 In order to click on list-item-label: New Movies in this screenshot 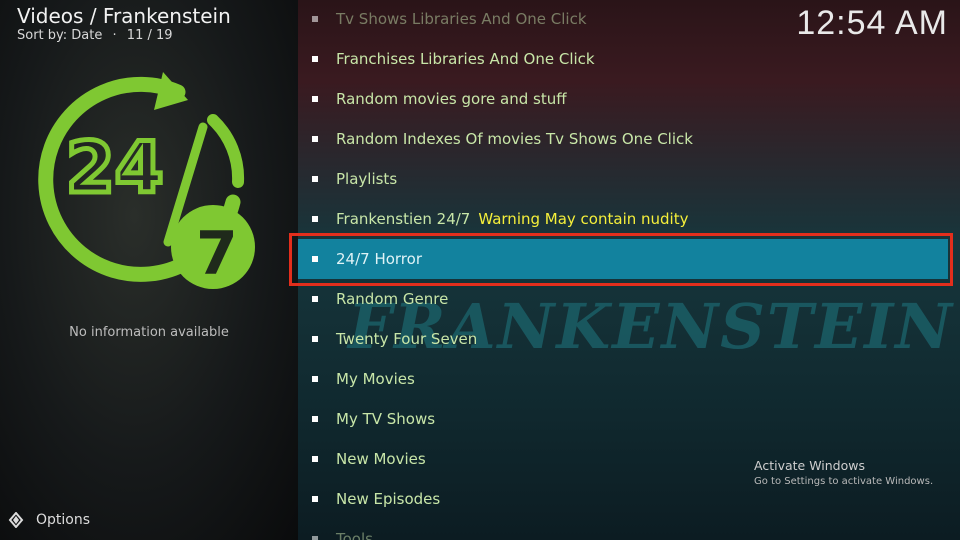, I will do `click(381, 459)`.